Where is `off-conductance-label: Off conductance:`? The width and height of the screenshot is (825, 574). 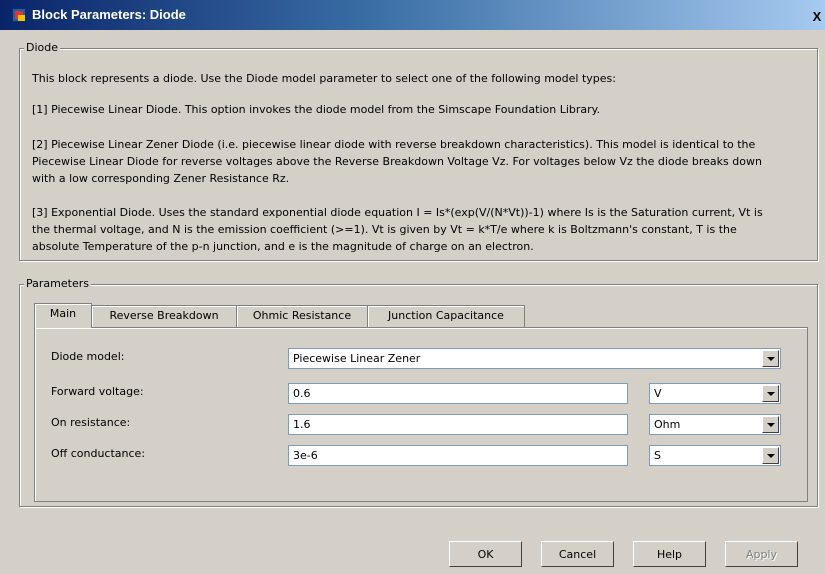 off-conductance-label: Off conductance: is located at coordinates (98, 453).